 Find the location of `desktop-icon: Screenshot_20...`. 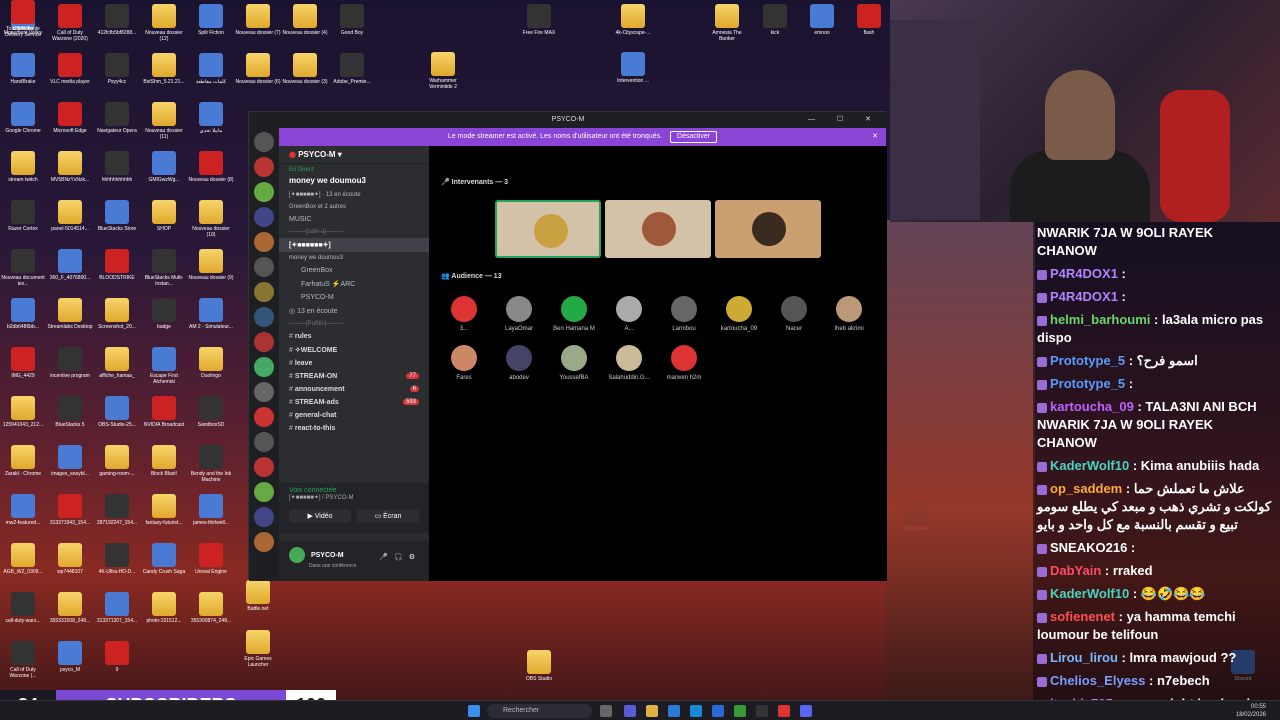

desktop-icon: Screenshot_20... is located at coordinates (117, 314).